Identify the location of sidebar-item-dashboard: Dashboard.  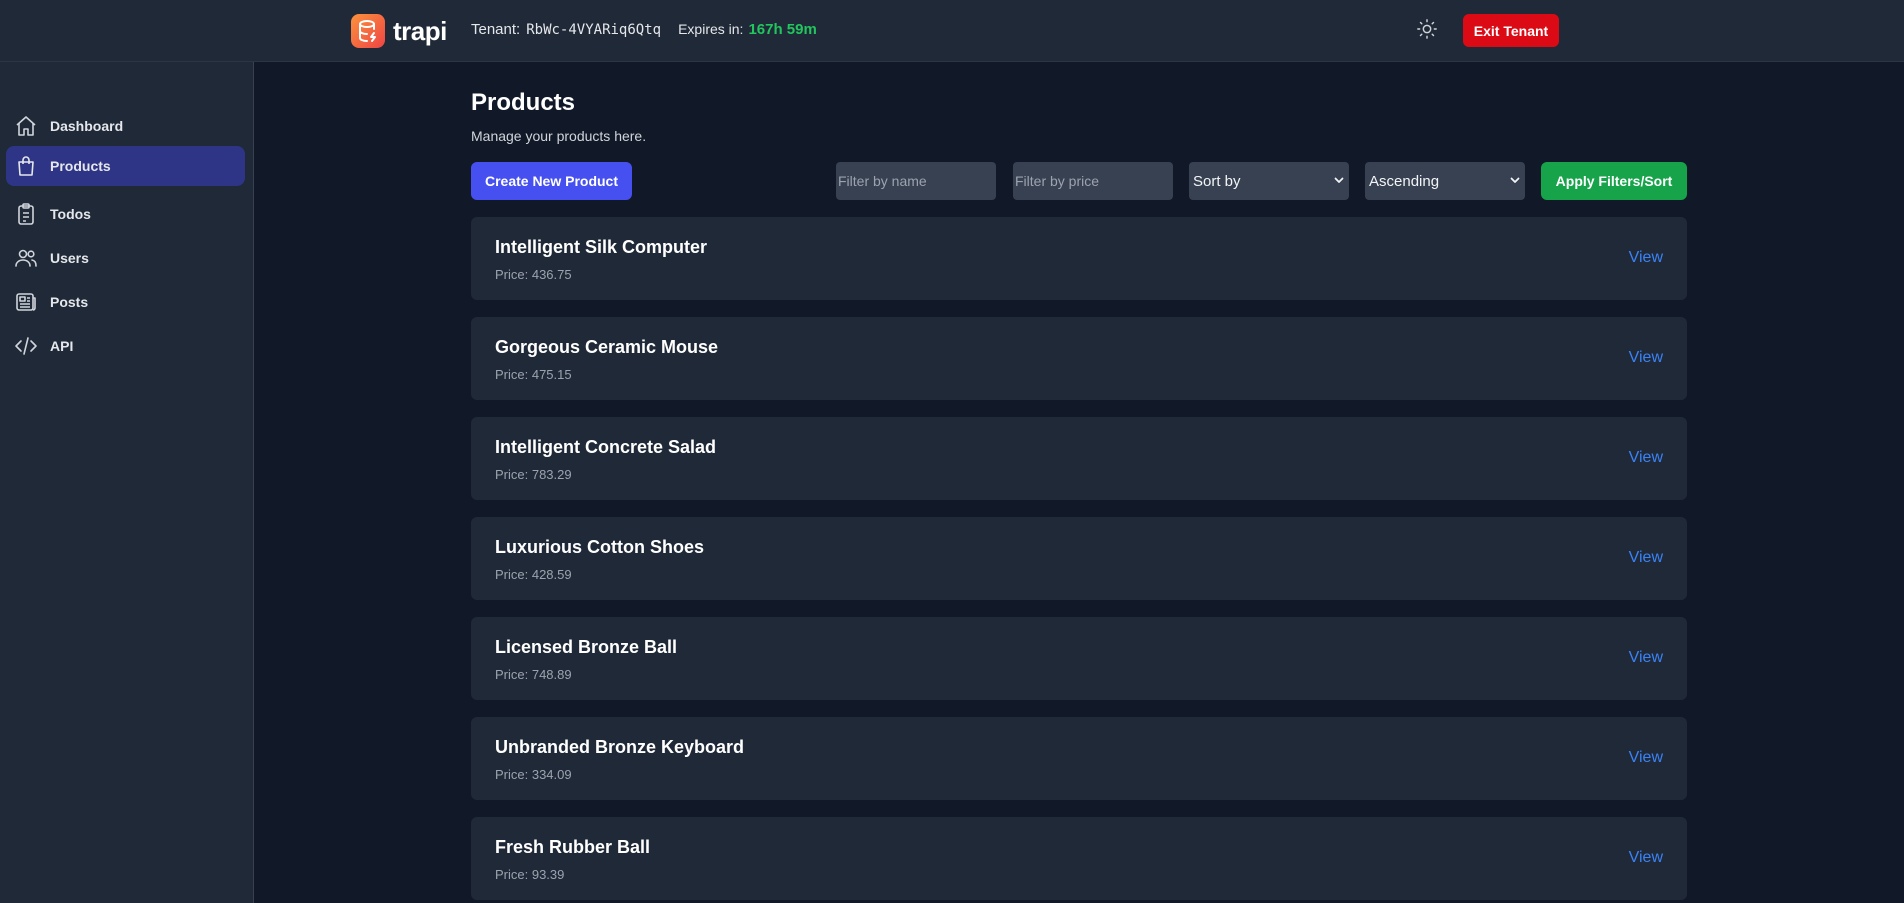
(125, 126).